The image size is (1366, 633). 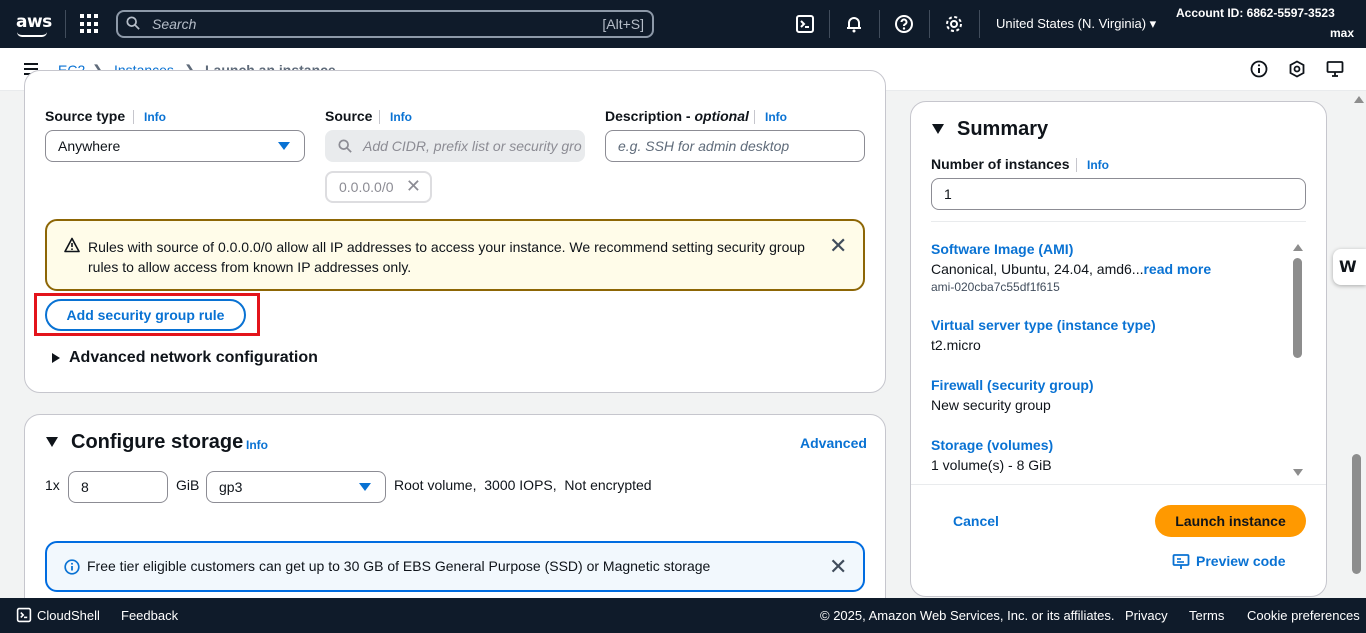 What do you see at coordinates (118, 487) in the screenshot?
I see `volume-size-input: 8` at bounding box center [118, 487].